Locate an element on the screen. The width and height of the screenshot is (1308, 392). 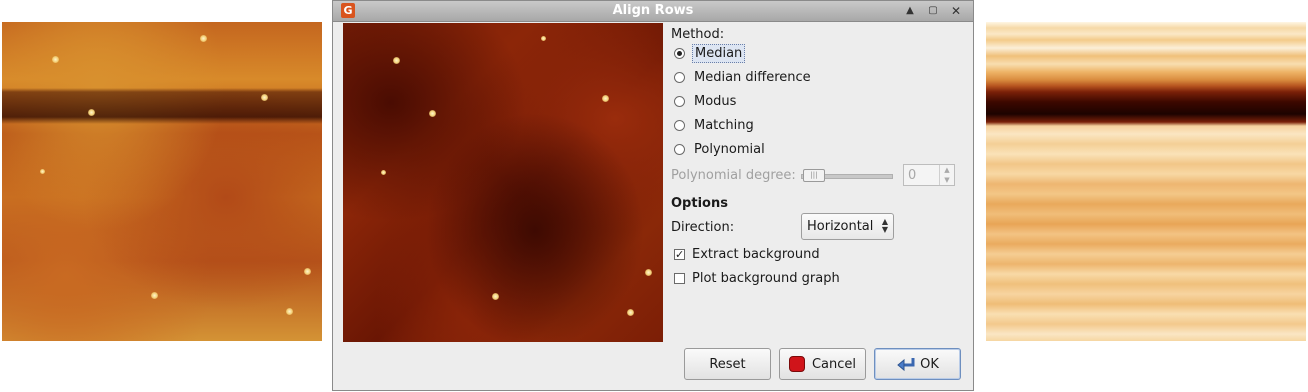
stop-icon is located at coordinates (796, 364).